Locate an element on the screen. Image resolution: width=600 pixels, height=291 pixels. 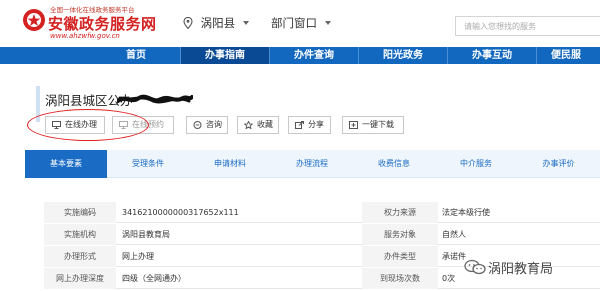
share-icon is located at coordinates (299, 125).